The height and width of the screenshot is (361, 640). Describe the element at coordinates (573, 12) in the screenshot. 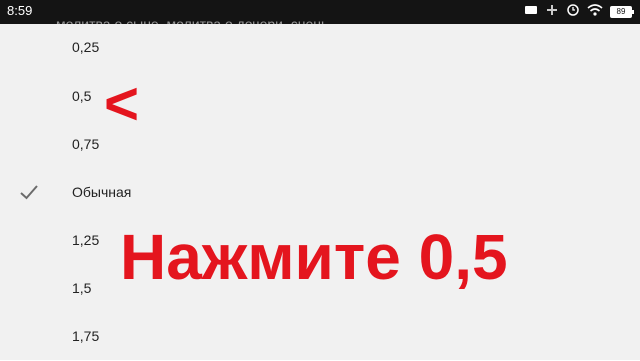

I see `alarm-icon` at that location.